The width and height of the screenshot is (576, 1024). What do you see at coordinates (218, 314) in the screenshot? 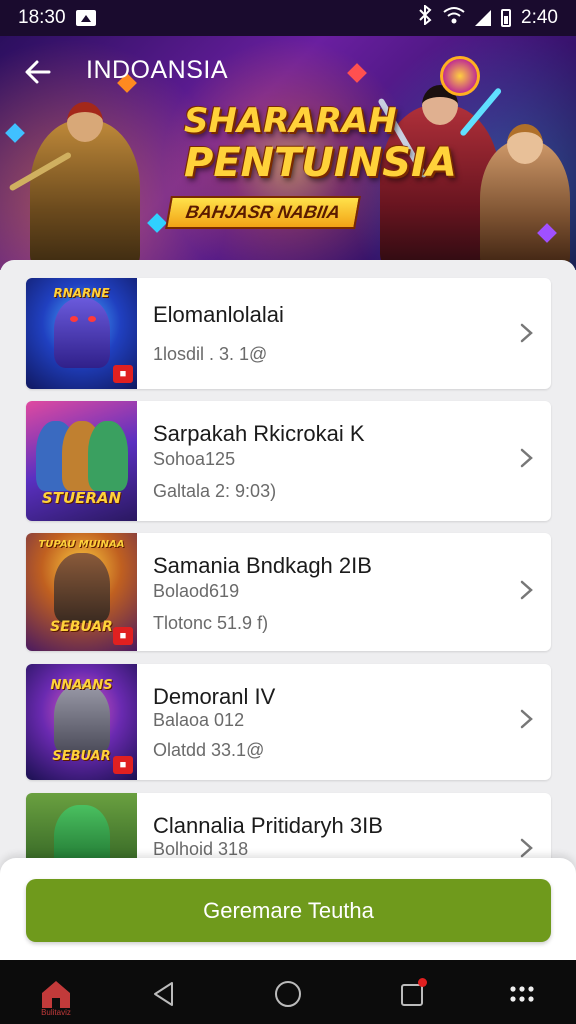
I see `item-title: Elomanlolalai` at bounding box center [218, 314].